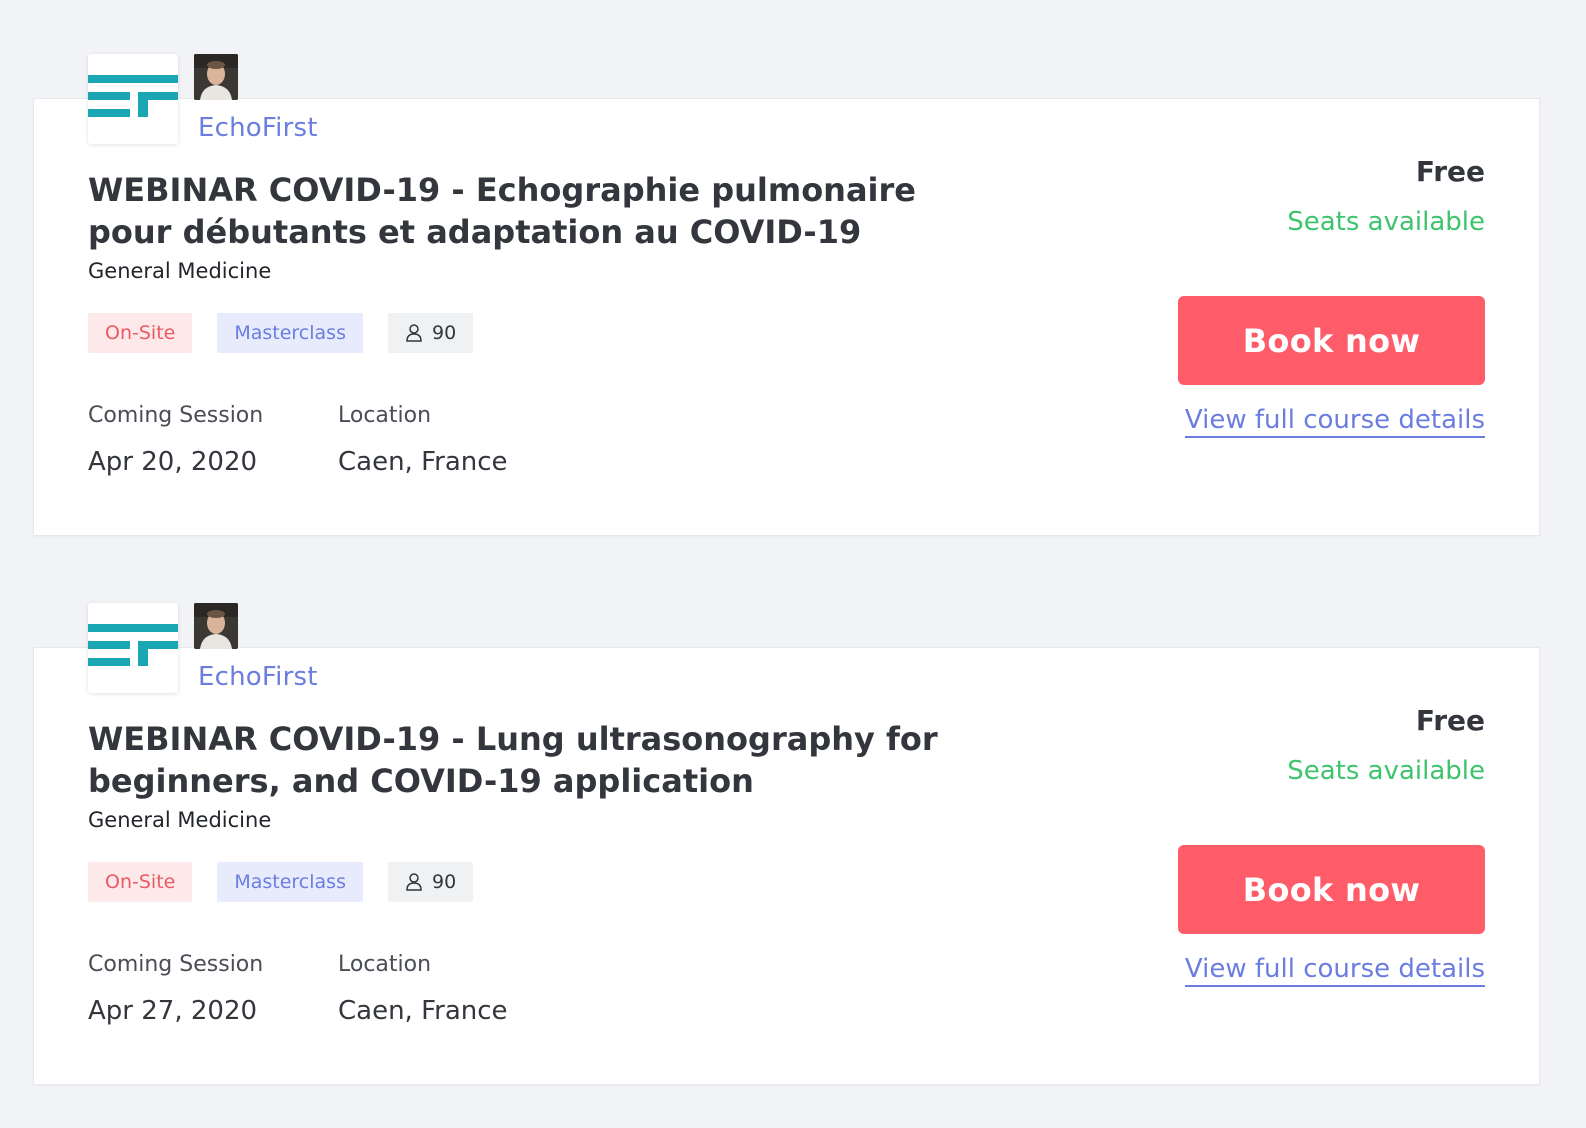 The image size is (1586, 1128). What do you see at coordinates (175, 989) in the screenshot?
I see `coming-session: Coming Session Apr 27, 2020` at bounding box center [175, 989].